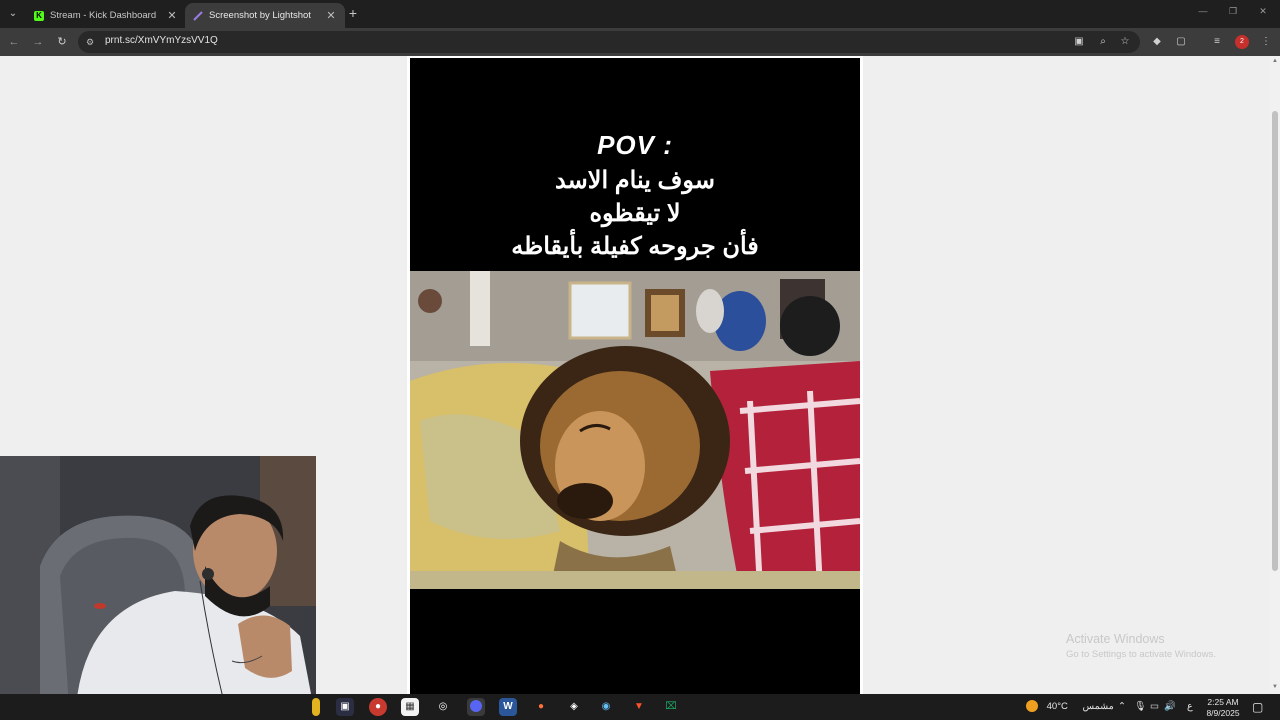  I want to click on site-info-icon: ⚙, so click(92, 42).